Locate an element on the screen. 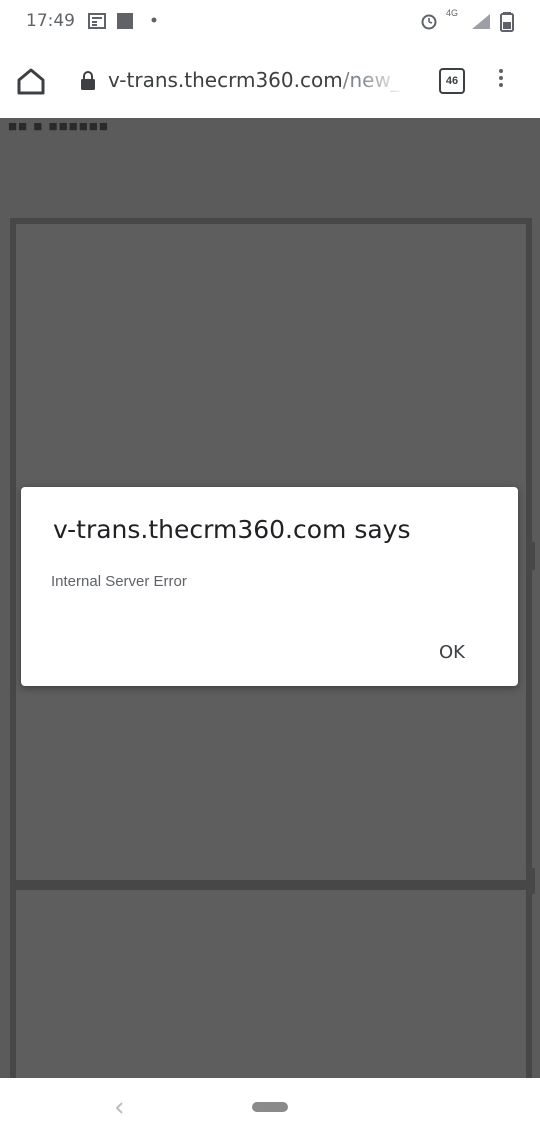  url-field: v-trans.thecrm360.com/new_cr is located at coordinates (254, 82).